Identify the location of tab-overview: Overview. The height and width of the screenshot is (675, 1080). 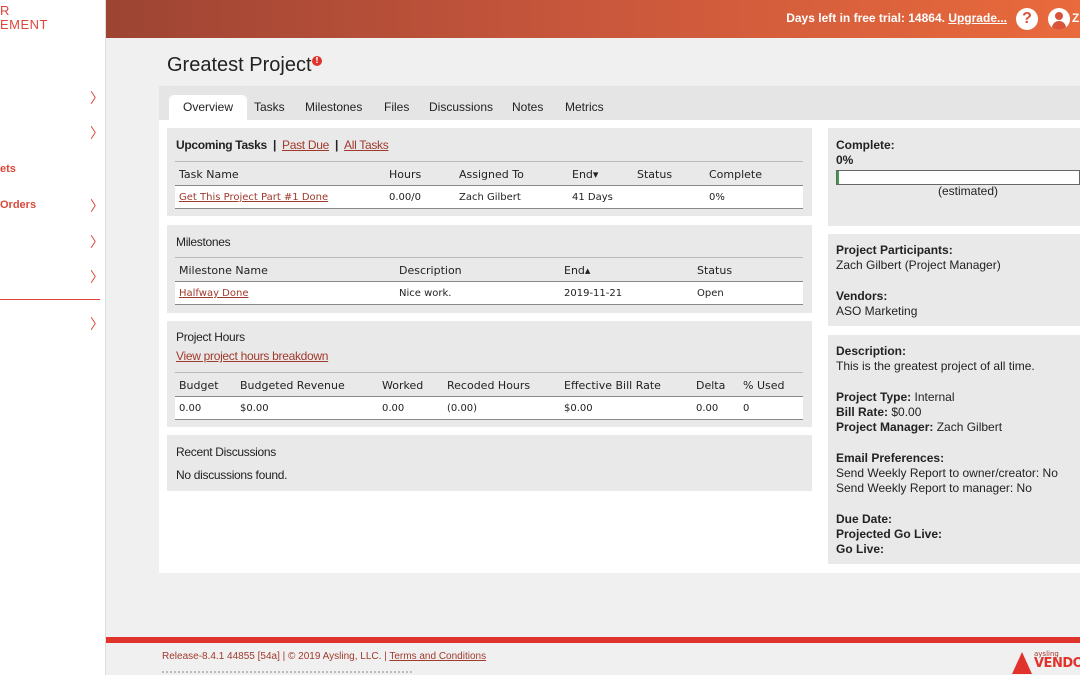
(208, 107).